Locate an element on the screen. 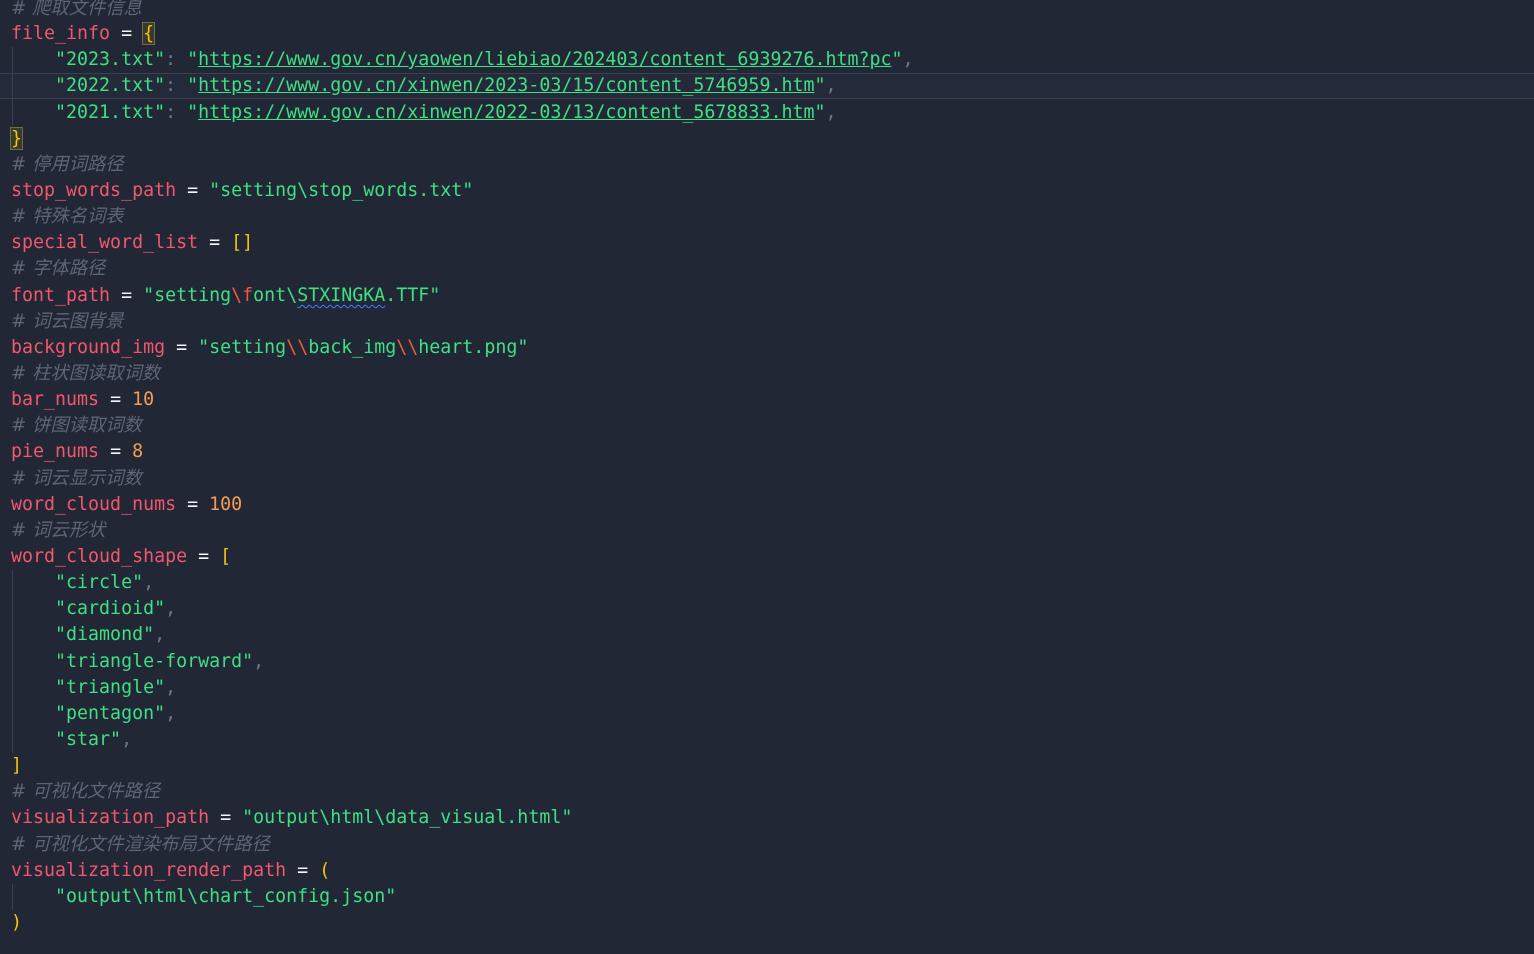  comment: # 饼图读取词数 is located at coordinates (76, 425).